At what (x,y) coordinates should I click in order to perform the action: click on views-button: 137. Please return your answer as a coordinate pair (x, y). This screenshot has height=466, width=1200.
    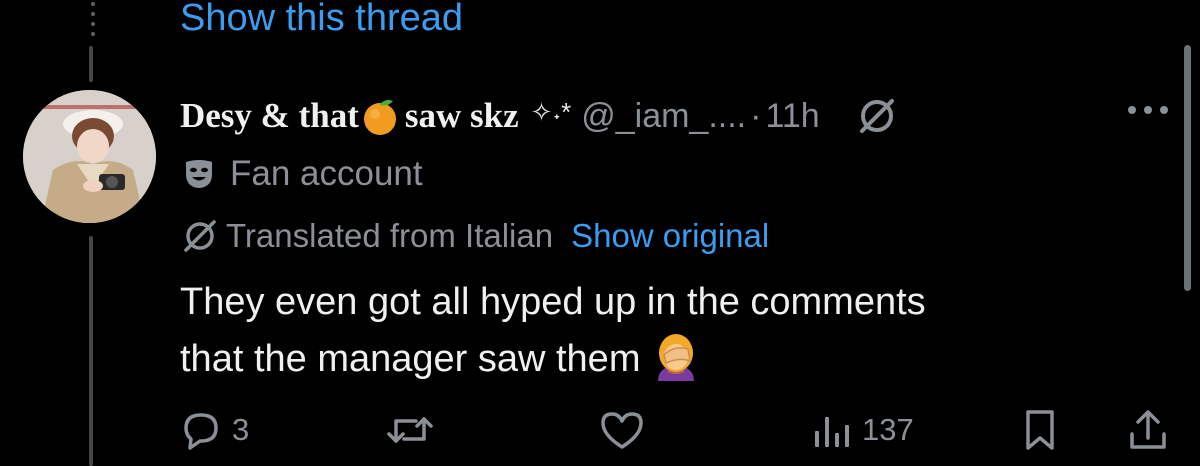
    Looking at the image, I should click on (863, 430).